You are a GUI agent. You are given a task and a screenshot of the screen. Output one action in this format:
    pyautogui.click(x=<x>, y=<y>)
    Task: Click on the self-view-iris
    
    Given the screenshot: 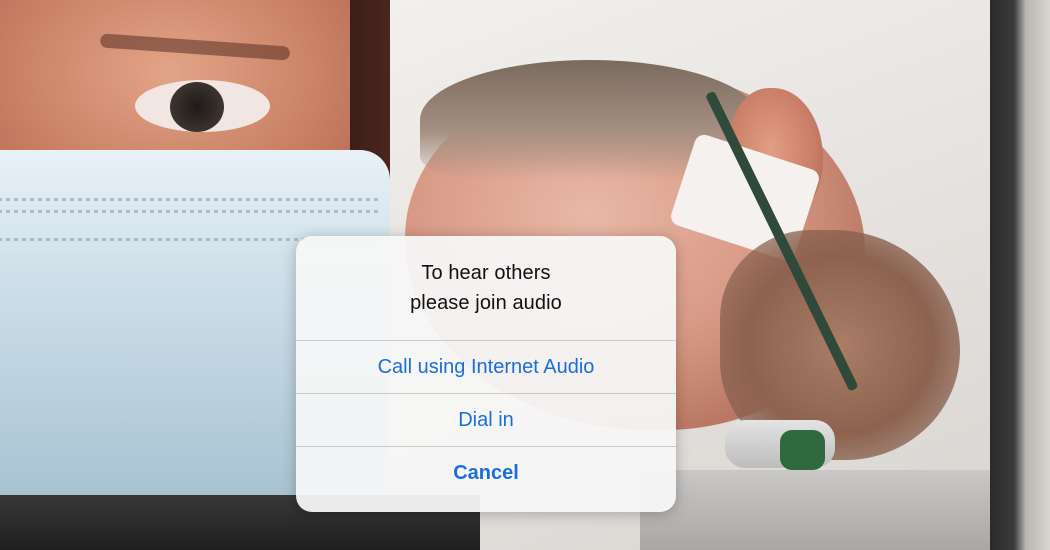 What is the action you would take?
    pyautogui.click(x=197, y=107)
    